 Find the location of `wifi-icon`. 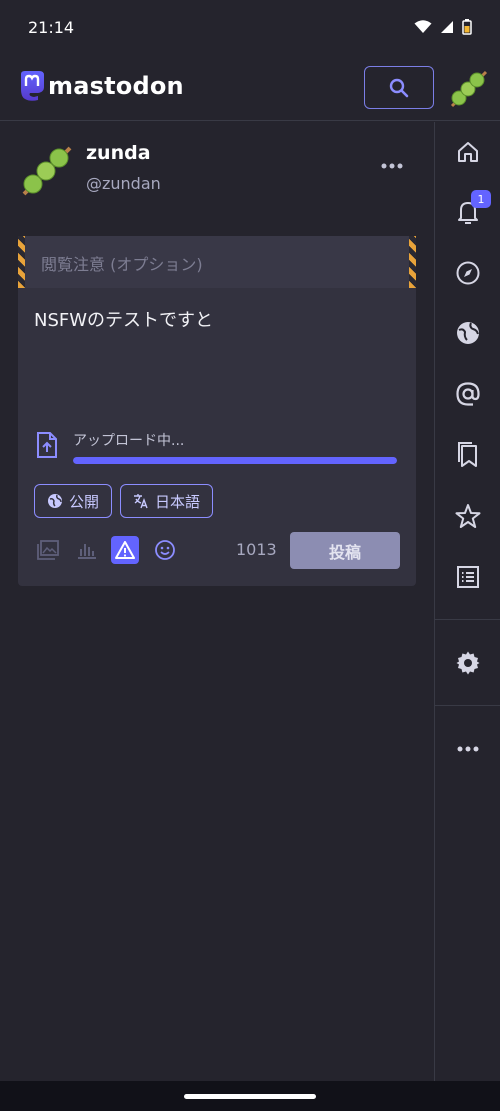

wifi-icon is located at coordinates (423, 26).